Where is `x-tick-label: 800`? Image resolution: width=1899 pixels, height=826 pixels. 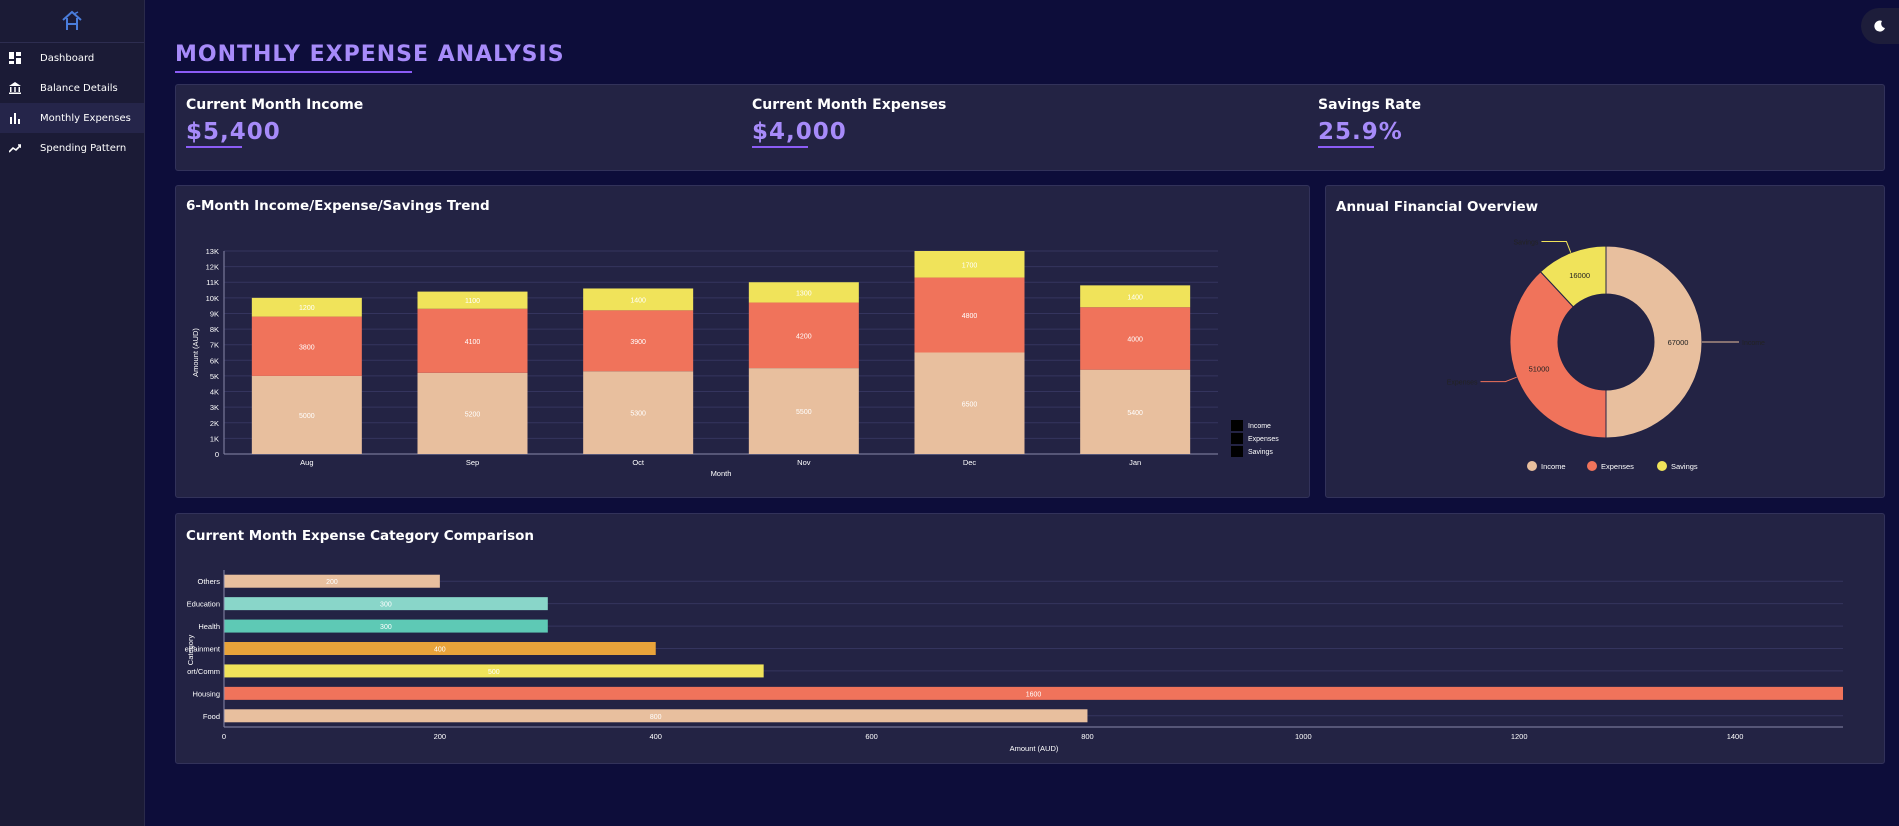
x-tick-label: 800 is located at coordinates (1087, 736).